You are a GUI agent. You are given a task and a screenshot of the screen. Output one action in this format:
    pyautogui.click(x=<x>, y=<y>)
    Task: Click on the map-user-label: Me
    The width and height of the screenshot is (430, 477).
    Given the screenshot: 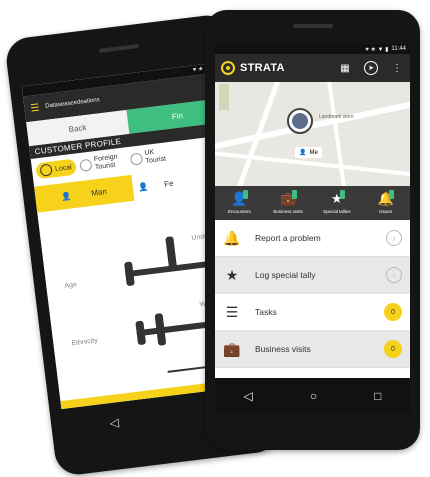 What is the action you would take?
    pyautogui.click(x=313, y=152)
    